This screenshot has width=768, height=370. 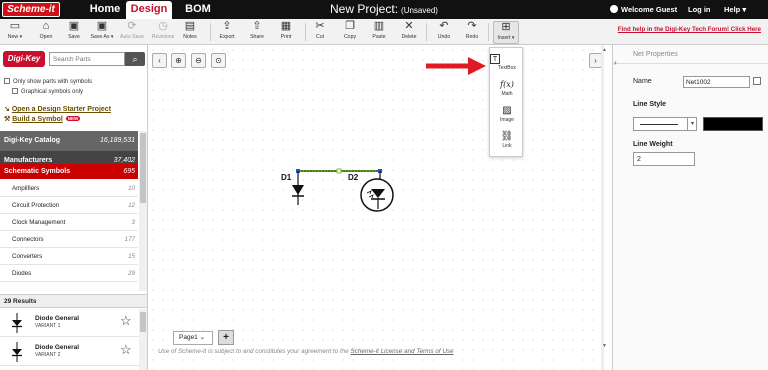 I want to click on search-input, so click(x=87, y=59).